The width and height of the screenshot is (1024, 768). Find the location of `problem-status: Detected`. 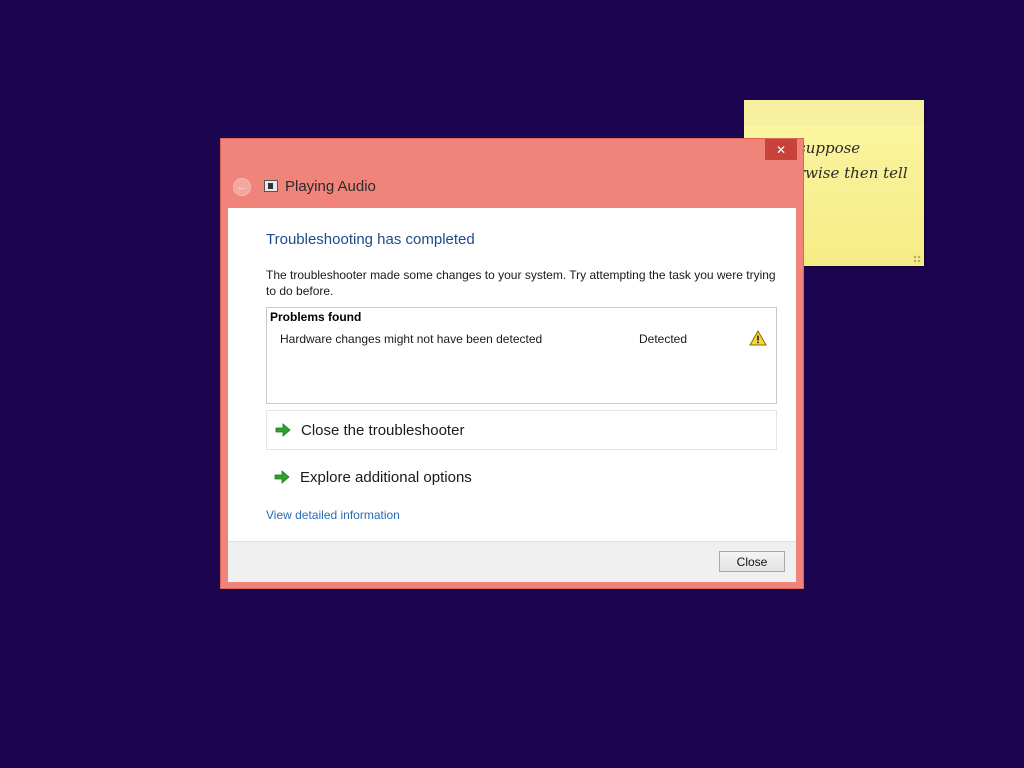

problem-status: Detected is located at coordinates (663, 339).